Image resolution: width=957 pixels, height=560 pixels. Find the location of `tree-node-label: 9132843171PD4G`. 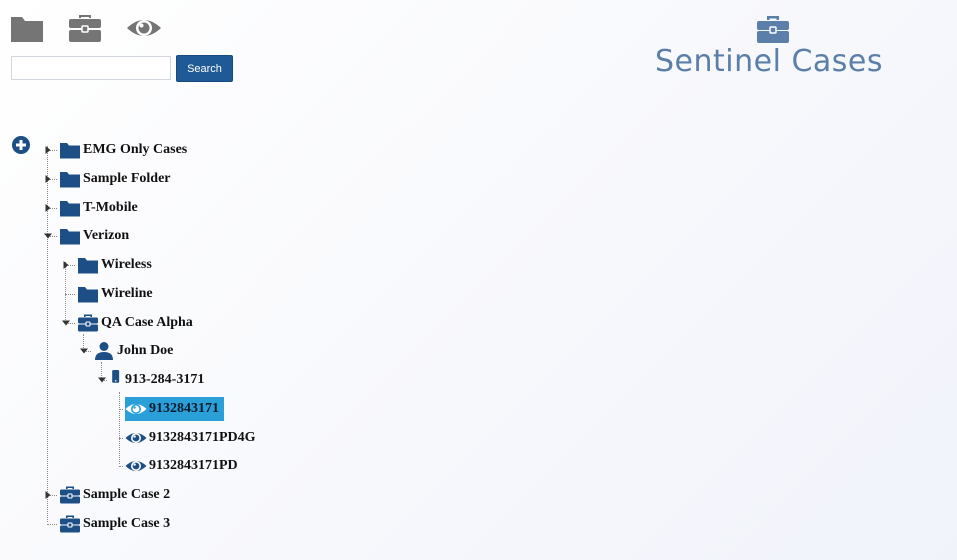

tree-node-label: 9132843171PD4G is located at coordinates (202, 437).